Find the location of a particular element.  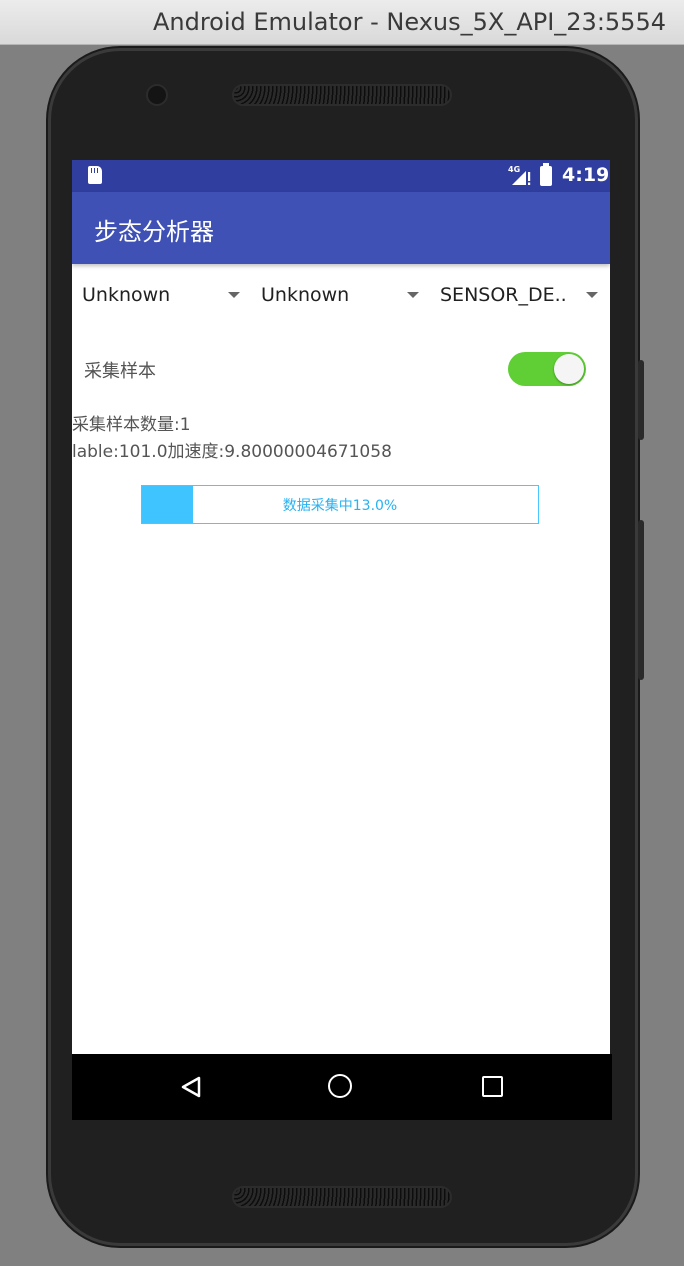

spinner-2-value: Unknown is located at coordinates (305, 295).